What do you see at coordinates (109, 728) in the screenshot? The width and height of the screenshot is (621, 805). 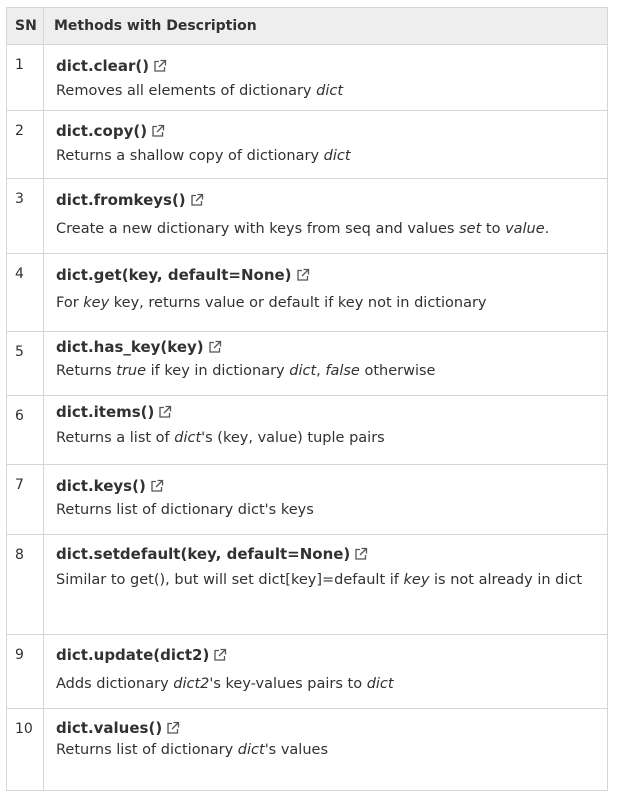 I see `method-name: dict.values()` at bounding box center [109, 728].